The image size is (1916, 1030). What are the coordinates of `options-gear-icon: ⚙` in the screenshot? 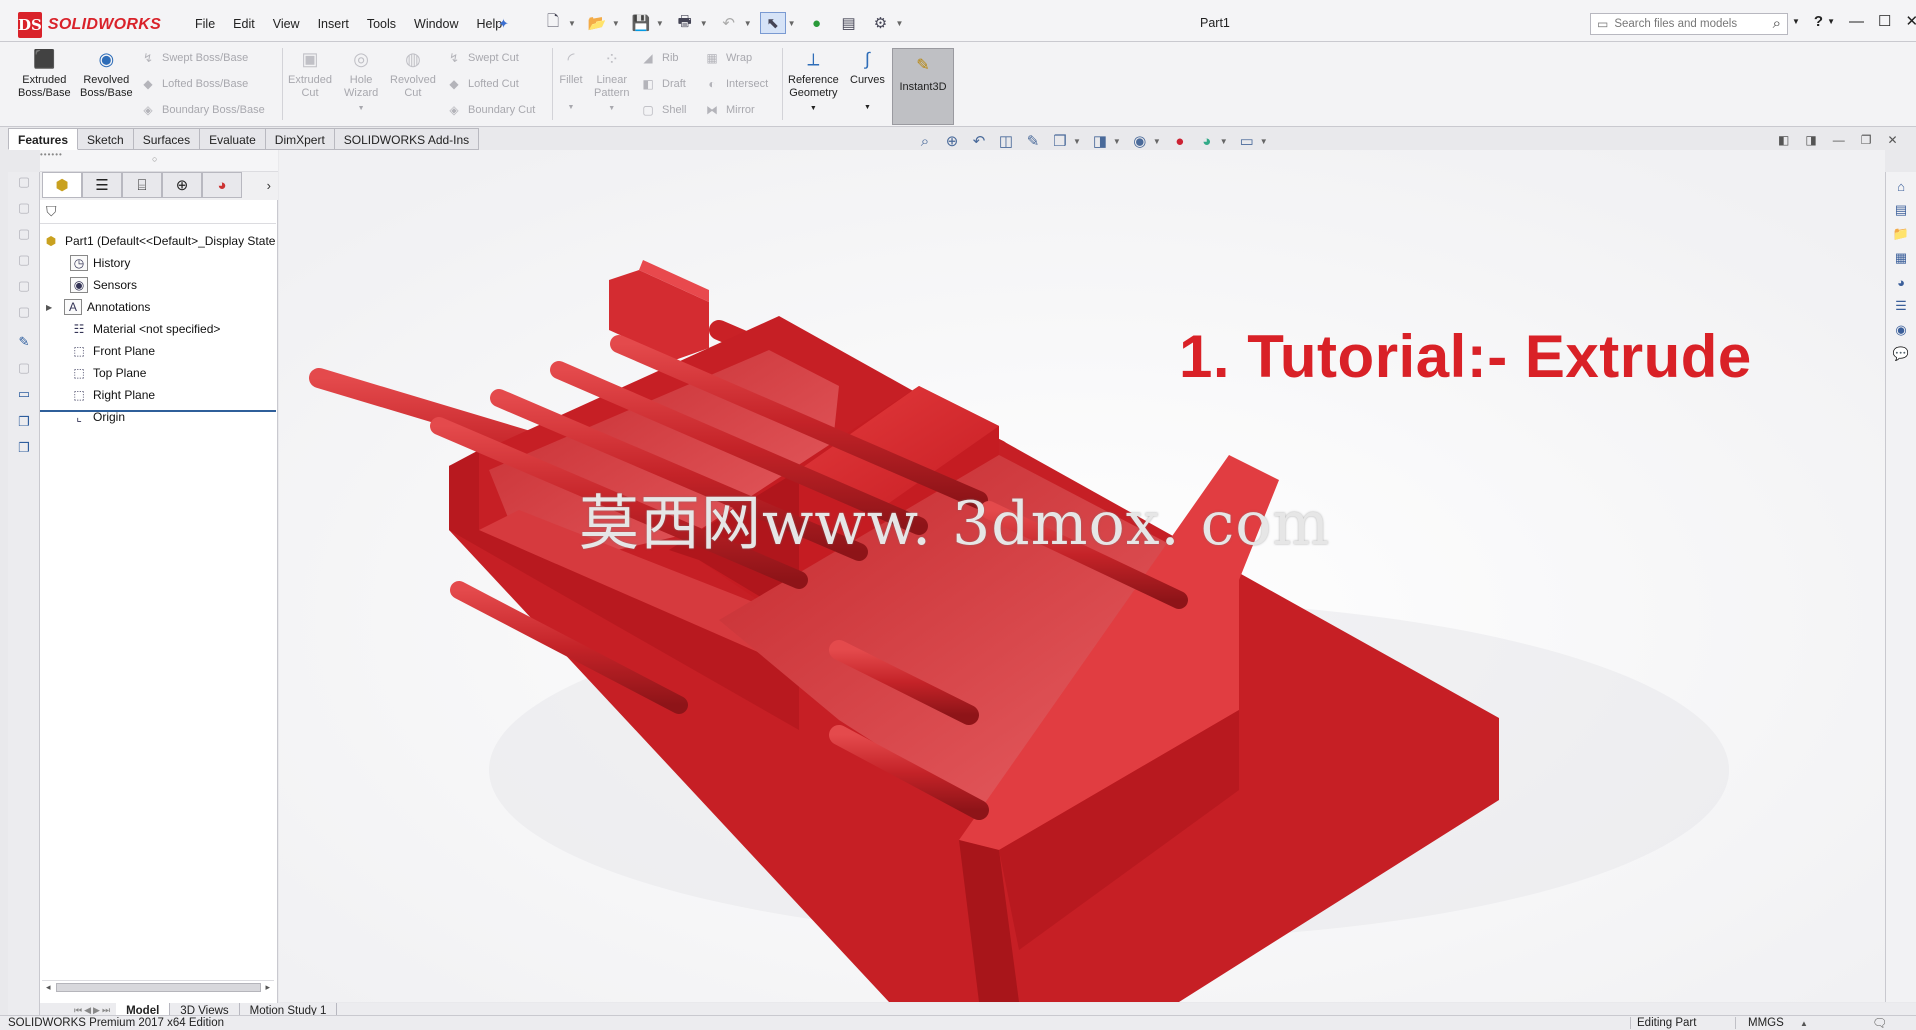 It's located at (881, 23).